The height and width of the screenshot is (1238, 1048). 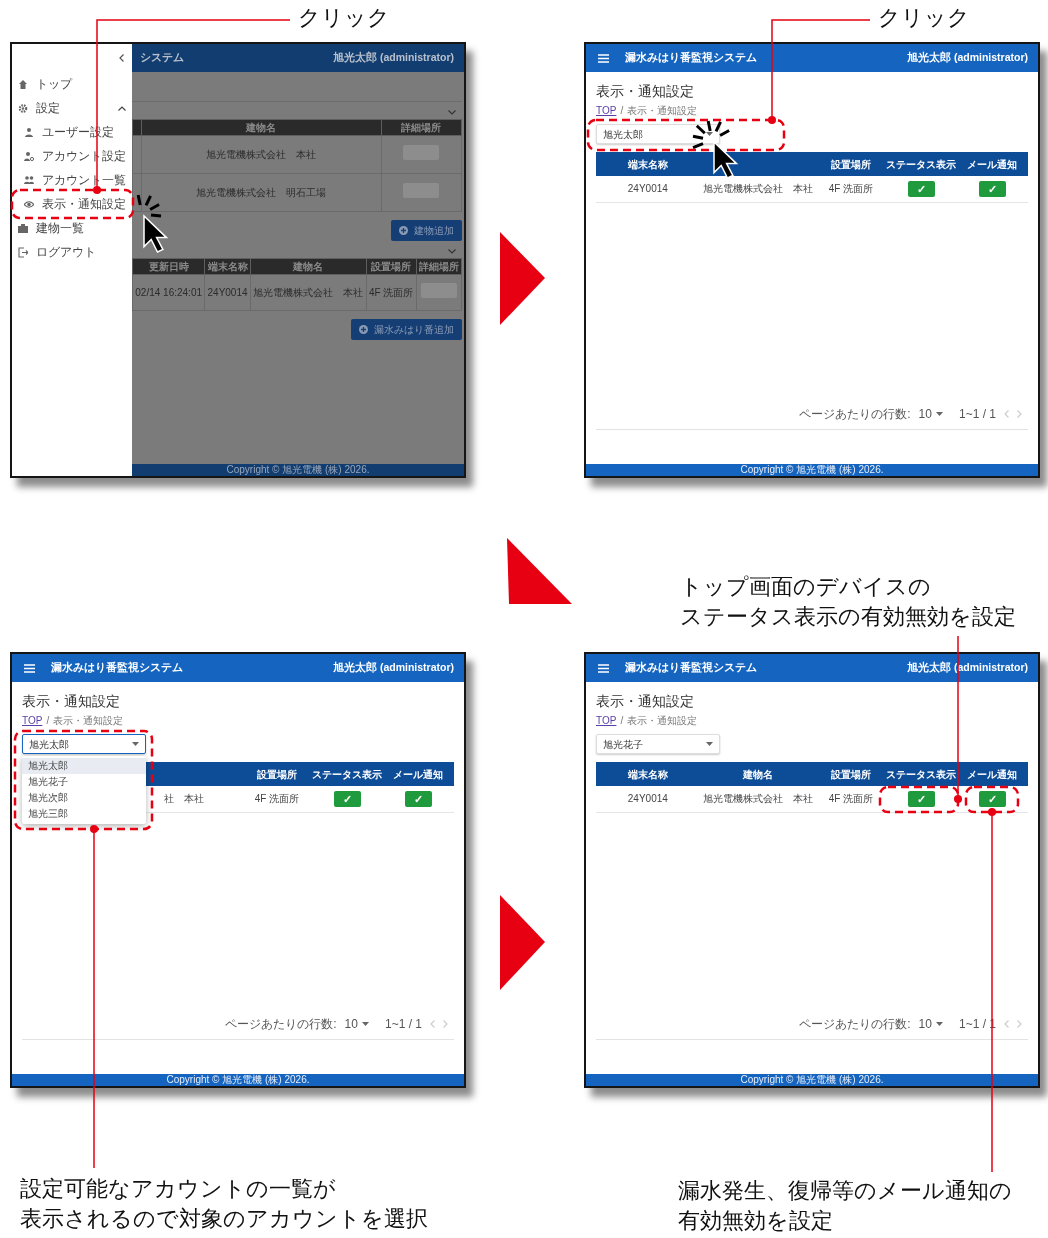 I want to click on chevron-left-icon, so click(x=121, y=58).